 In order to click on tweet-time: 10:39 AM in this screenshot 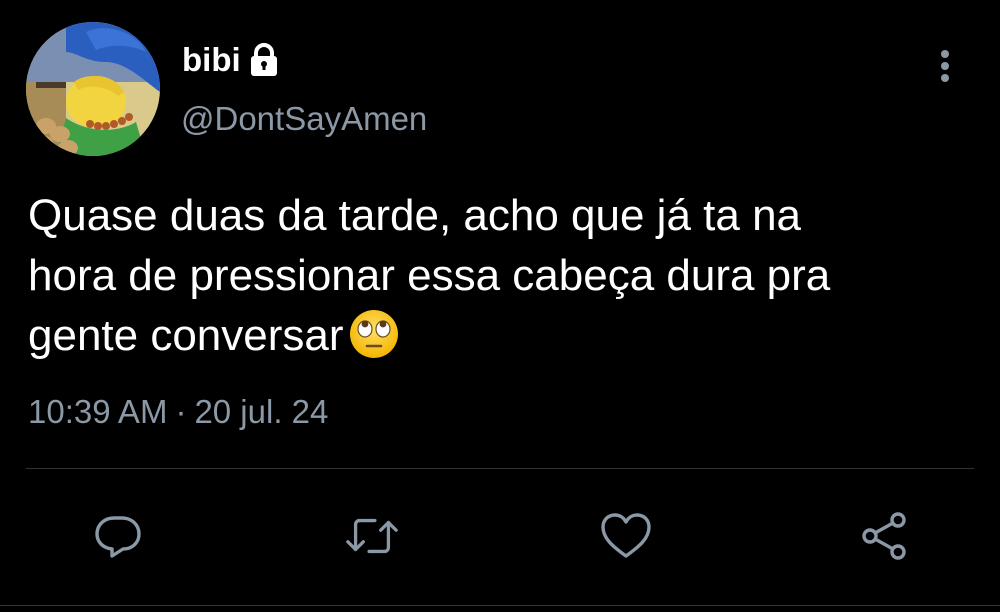, I will do `click(97, 411)`.